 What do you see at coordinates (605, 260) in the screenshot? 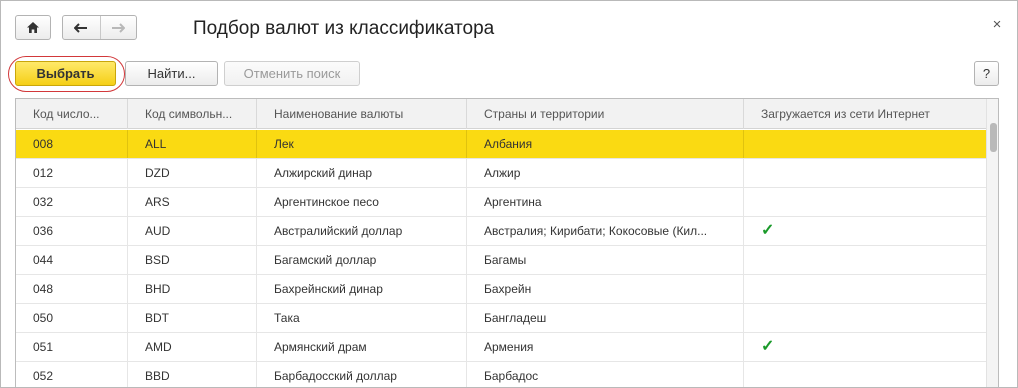
I see `cell-countries: Багамы` at bounding box center [605, 260].